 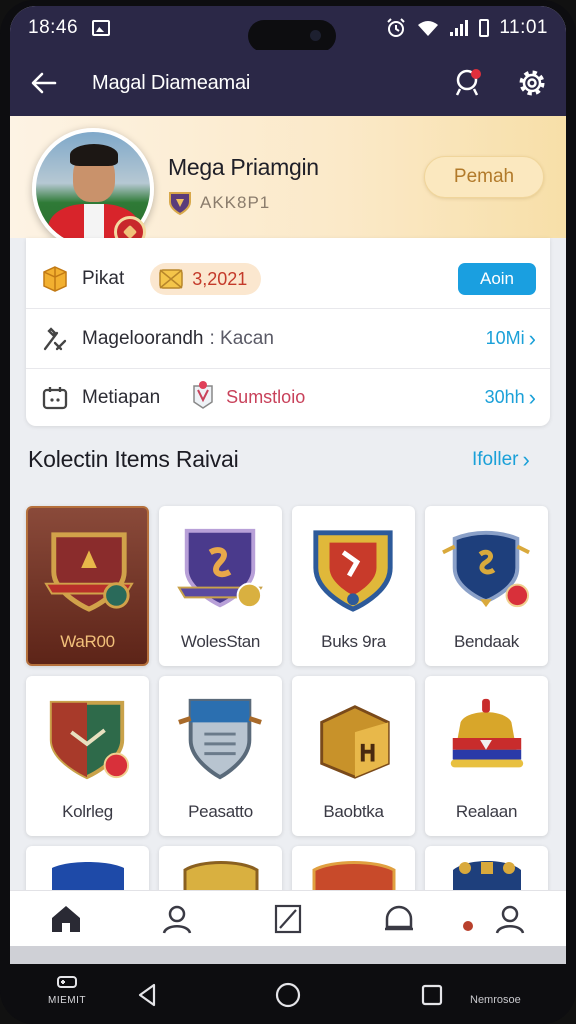 What do you see at coordinates (353, 641) in the screenshot?
I see `collection-item-label: Buks 9ra` at bounding box center [353, 641].